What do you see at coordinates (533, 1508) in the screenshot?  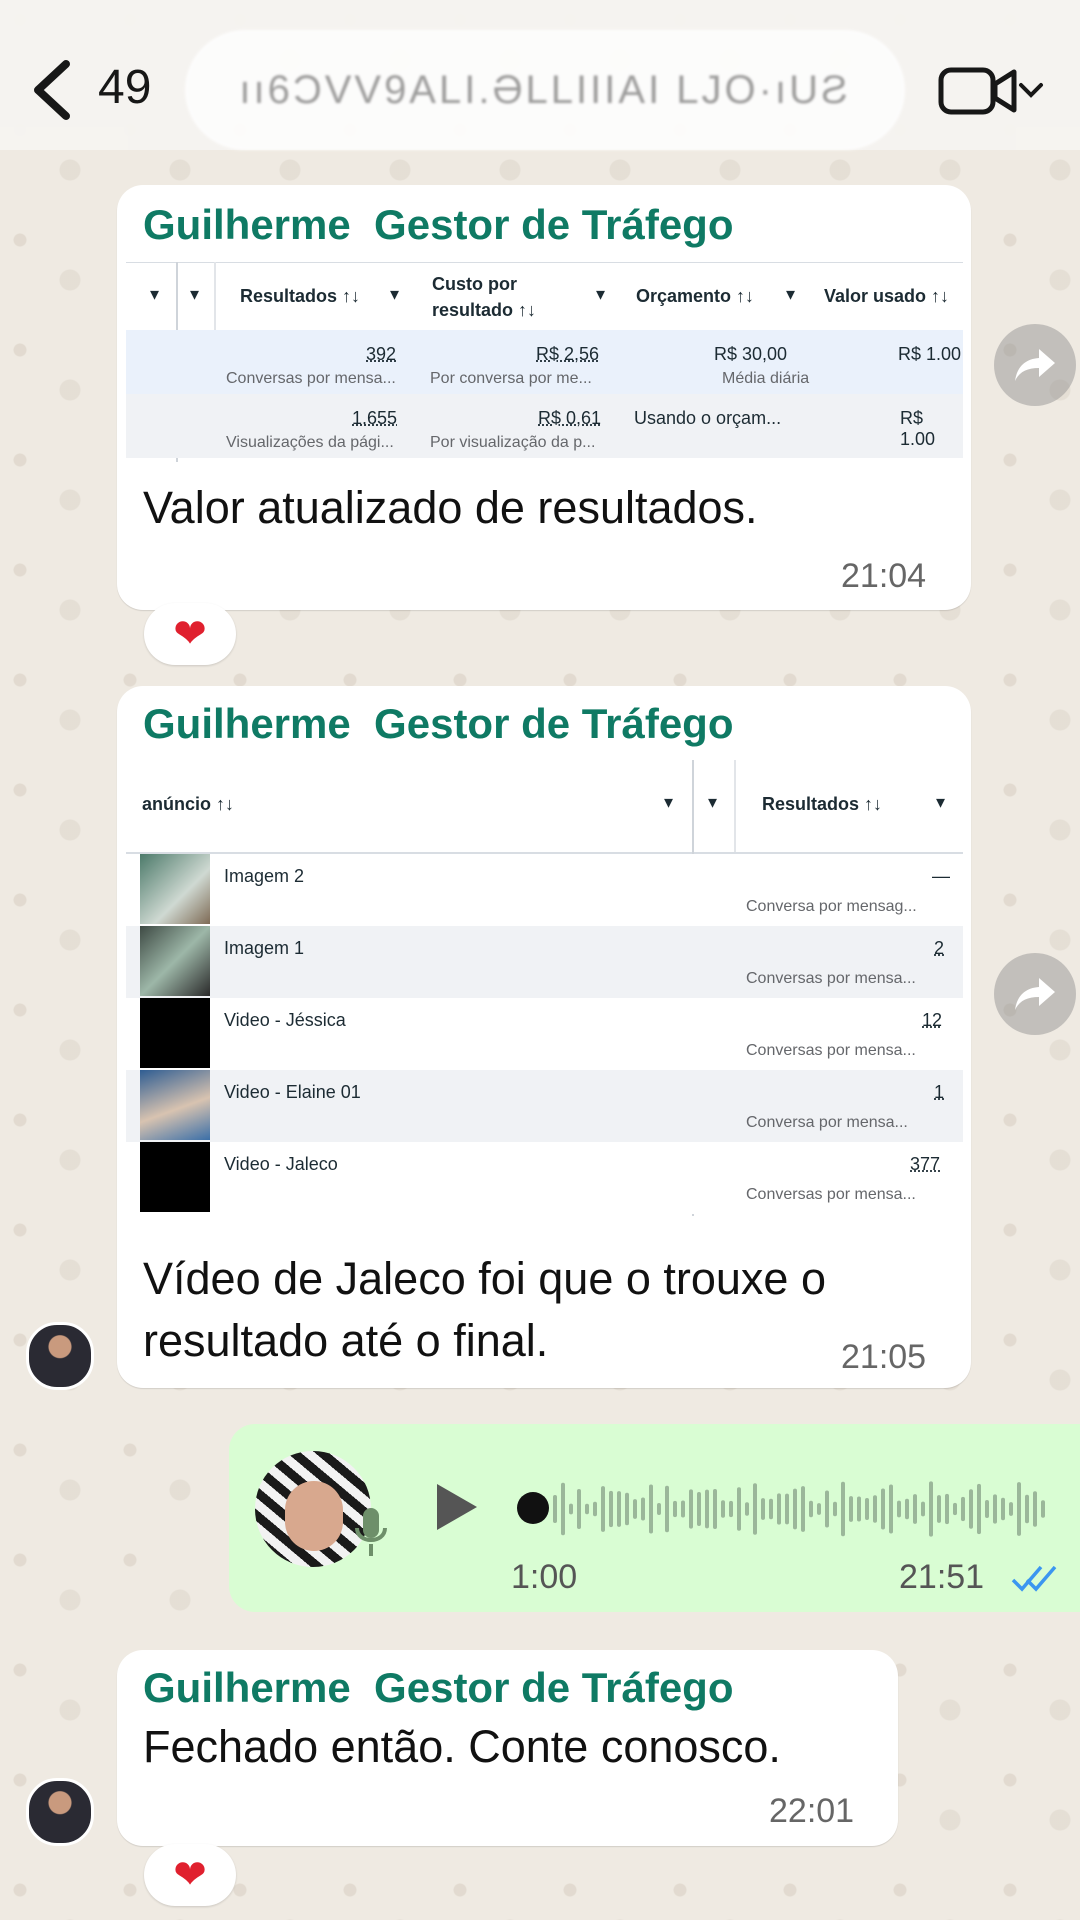 I see `playback-scrubber` at bounding box center [533, 1508].